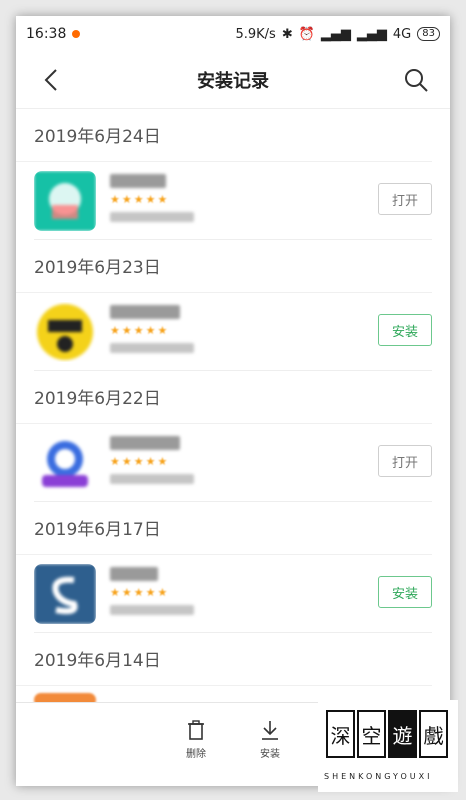 The height and width of the screenshot is (800, 466). I want to click on bluetooth-icon: ✱, so click(287, 34).